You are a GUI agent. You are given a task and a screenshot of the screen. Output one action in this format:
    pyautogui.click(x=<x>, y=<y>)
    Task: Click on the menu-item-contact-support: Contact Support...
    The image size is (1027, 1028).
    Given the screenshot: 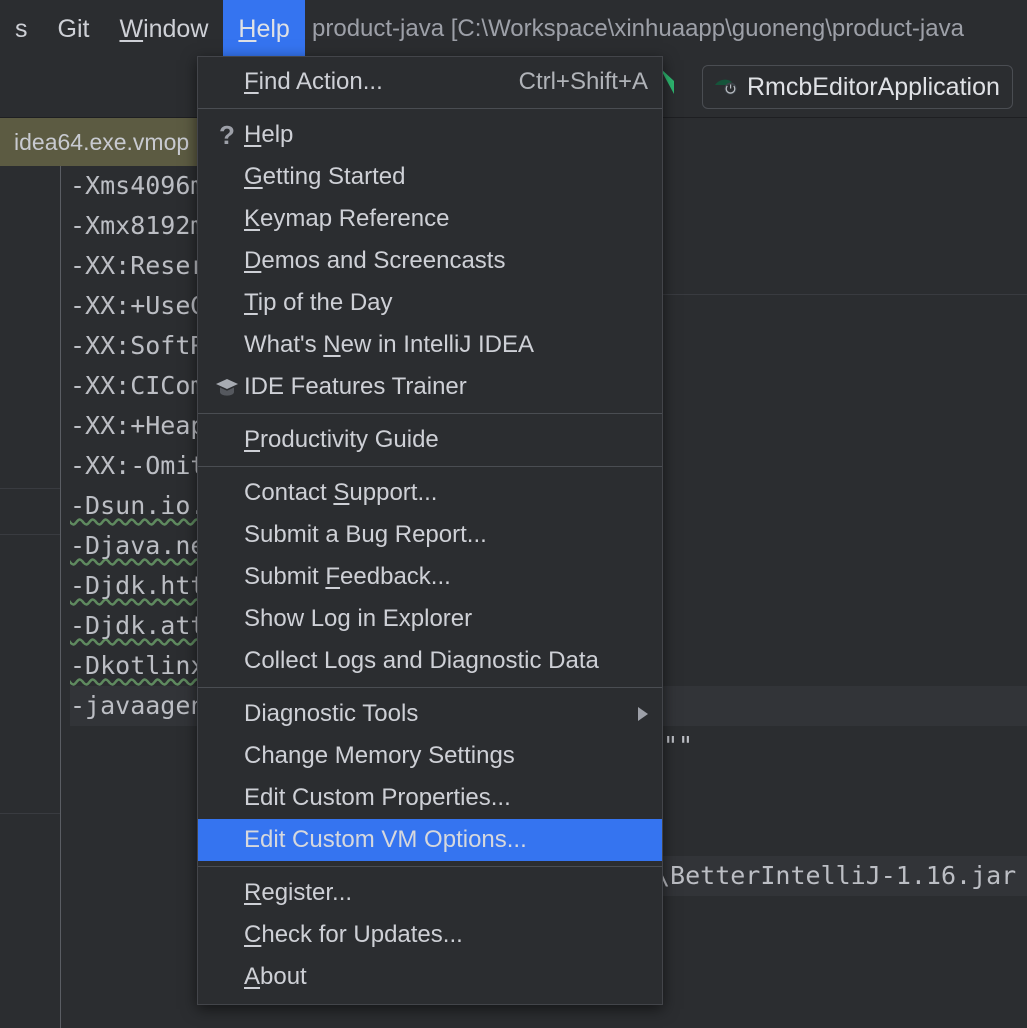 What is the action you would take?
    pyautogui.click(x=430, y=493)
    